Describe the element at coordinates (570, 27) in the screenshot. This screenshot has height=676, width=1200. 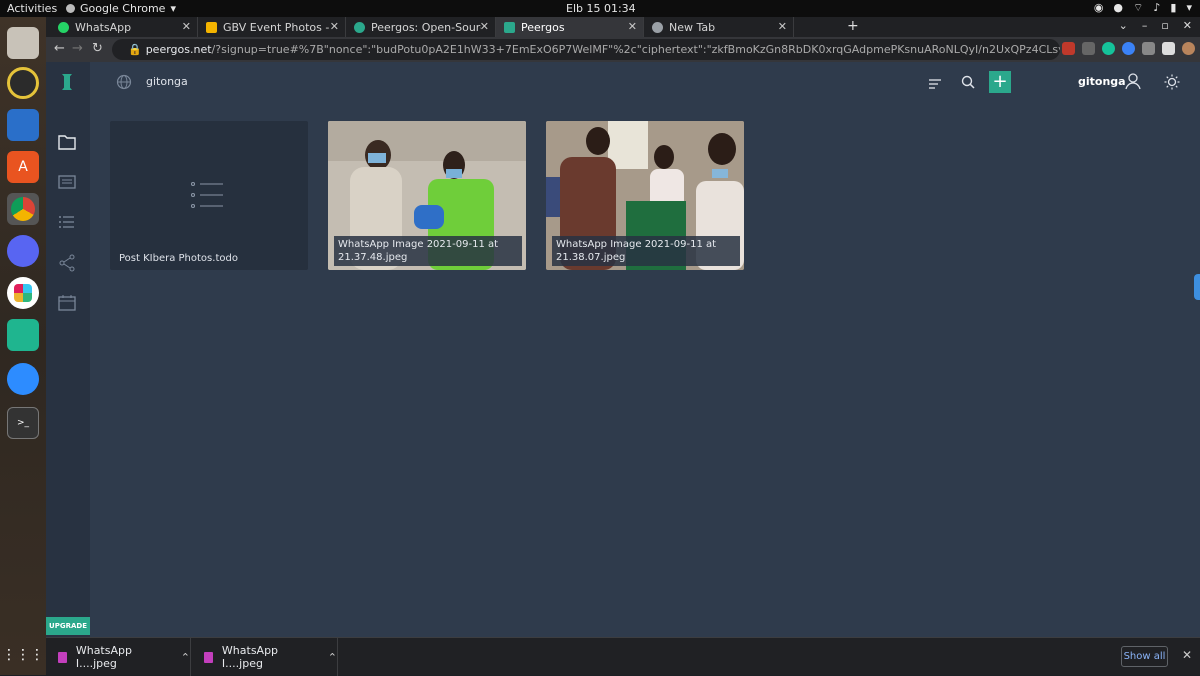
I see `tab-peergos: Peergos ✕` at that location.